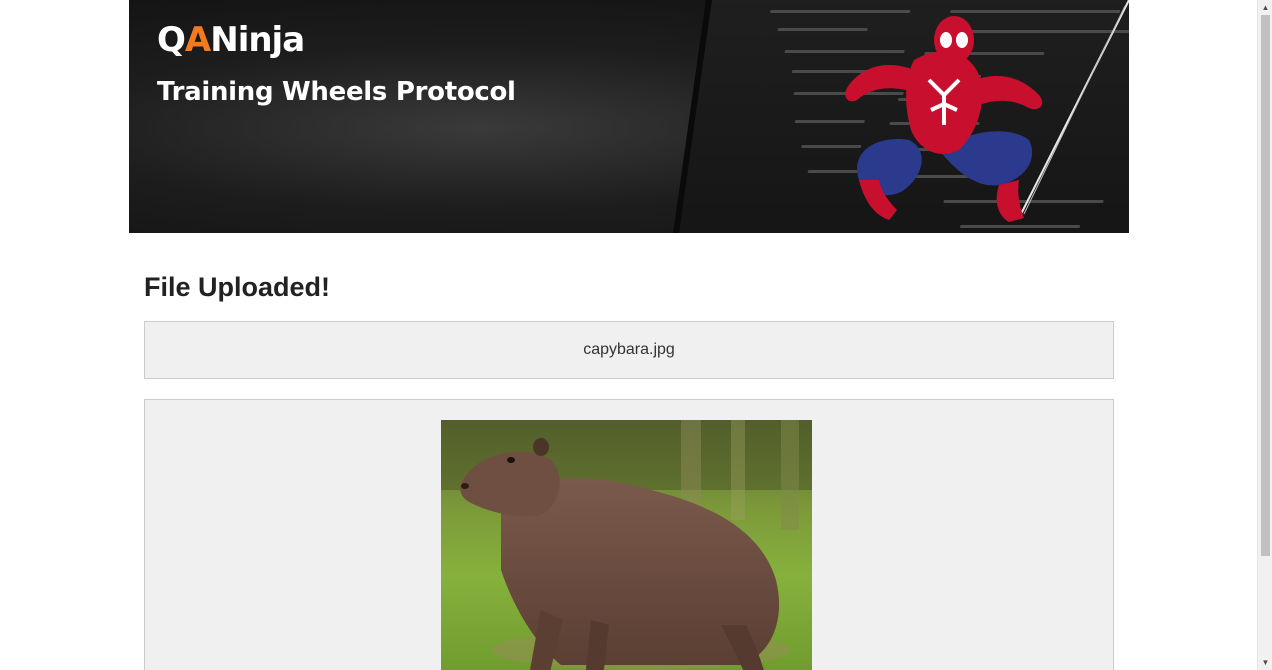  I want to click on banner-title: Training Wheels Protocol, so click(336, 92).